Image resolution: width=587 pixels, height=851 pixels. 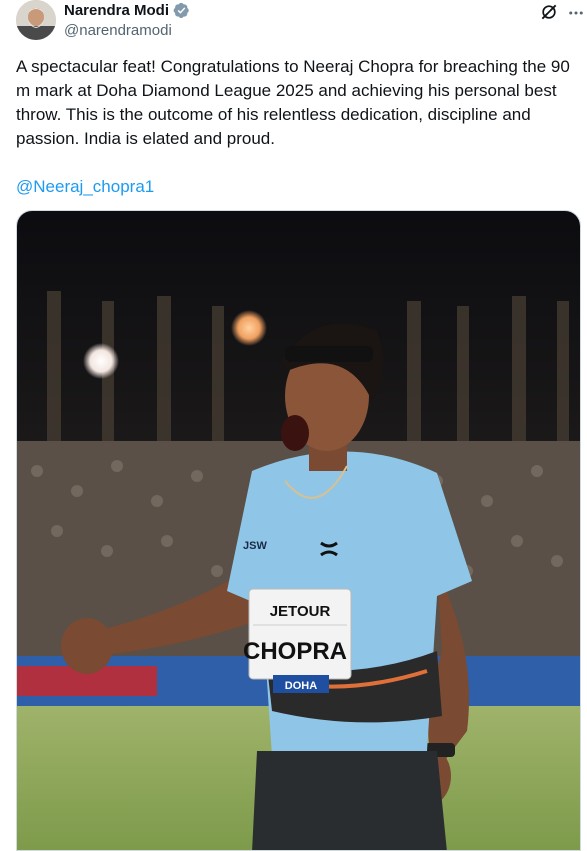 I want to click on author-name-row: Narendra Modi, so click(x=127, y=10).